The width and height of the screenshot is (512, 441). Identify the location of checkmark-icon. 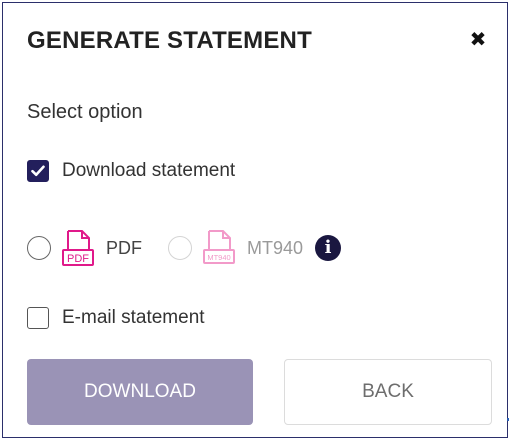
(38, 171).